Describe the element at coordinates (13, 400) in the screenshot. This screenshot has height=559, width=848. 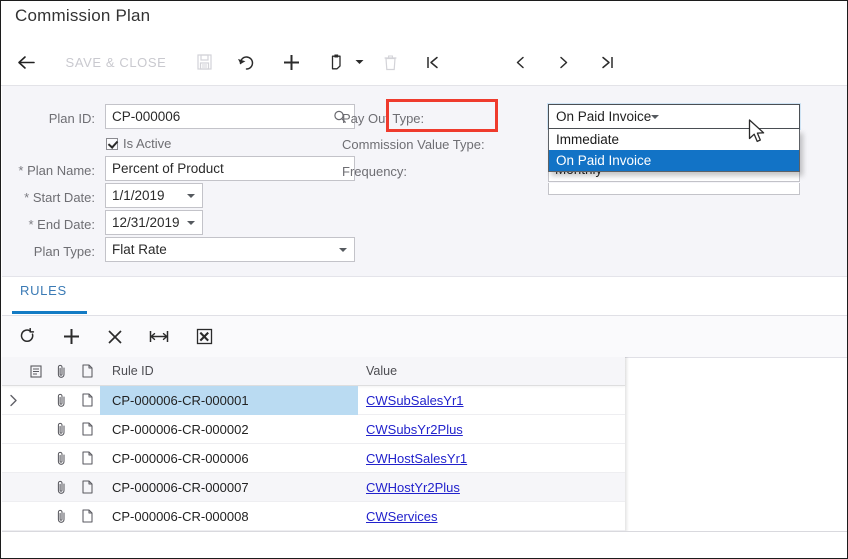
I see `row-expand-button` at that location.